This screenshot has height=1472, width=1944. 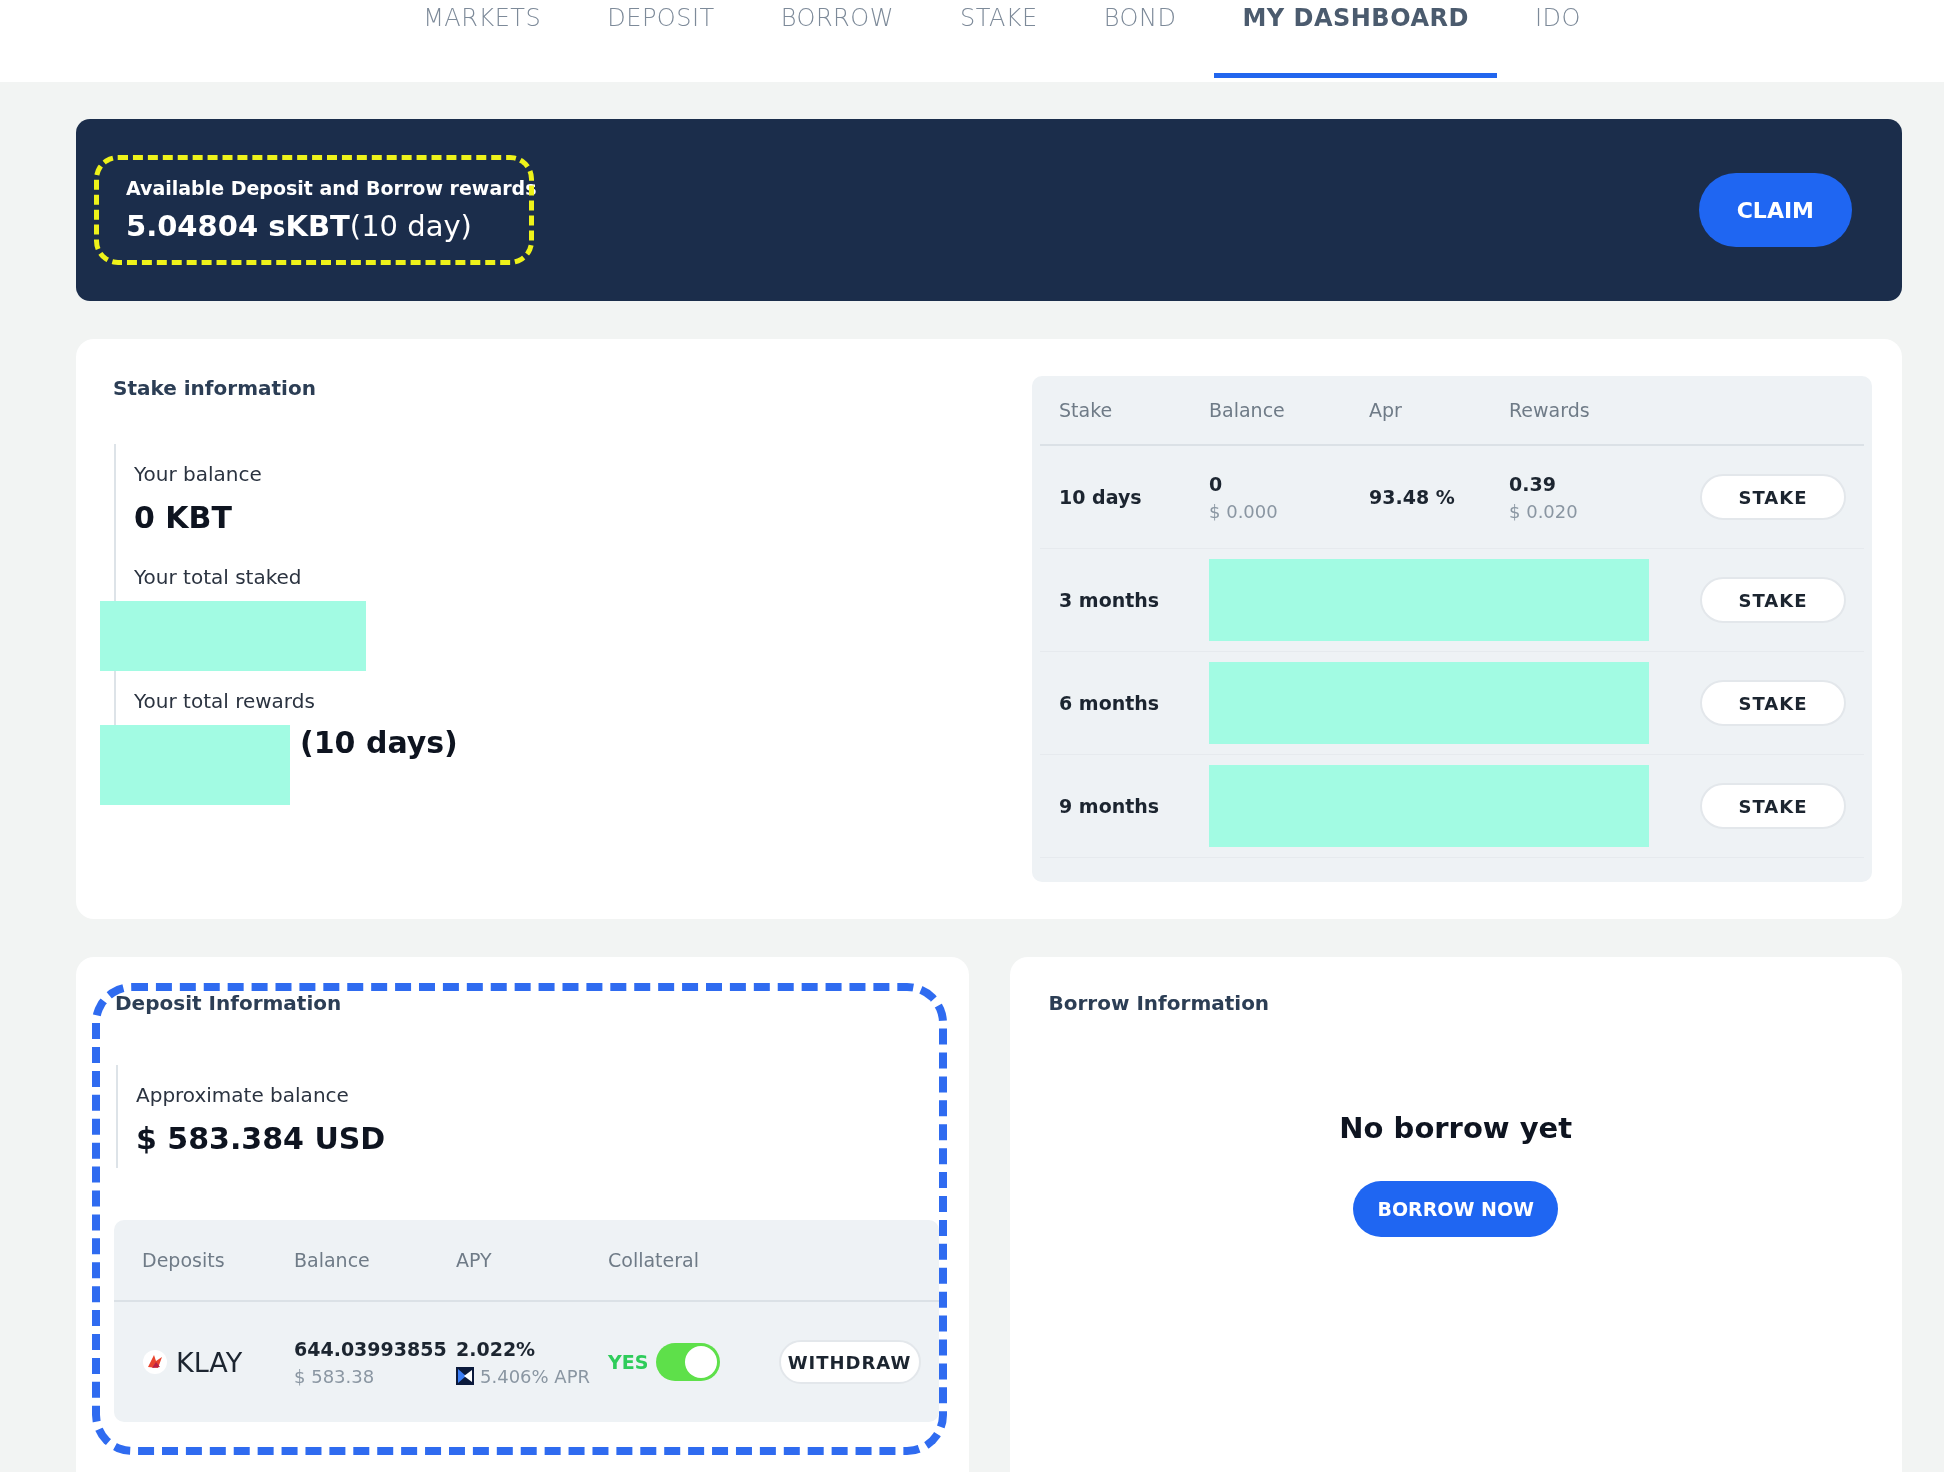 What do you see at coordinates (218, 577) in the screenshot?
I see `info-label: Your total staked` at bounding box center [218, 577].